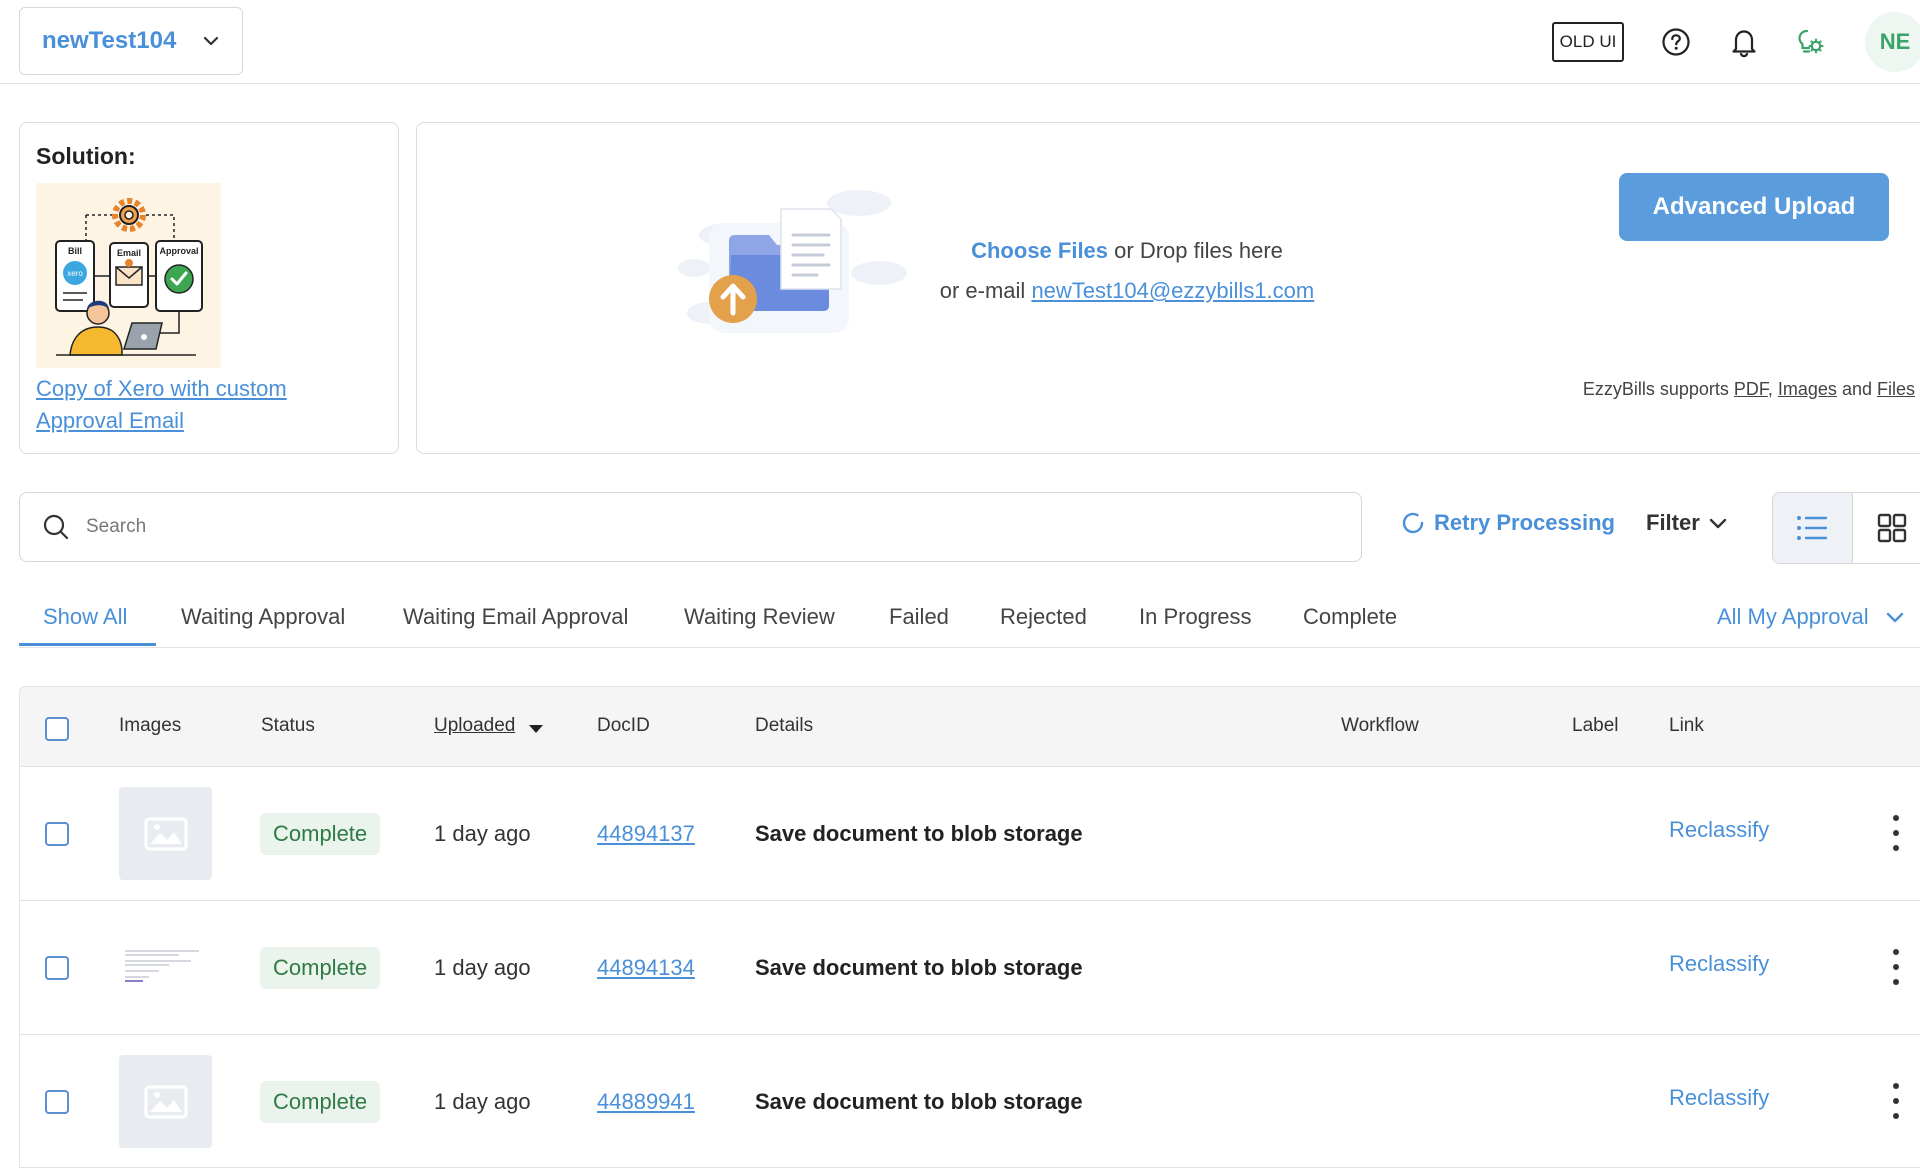 This screenshot has height=1168, width=1920. What do you see at coordinates (1588, 42) in the screenshot?
I see `old-ui-button: OLD UI` at bounding box center [1588, 42].